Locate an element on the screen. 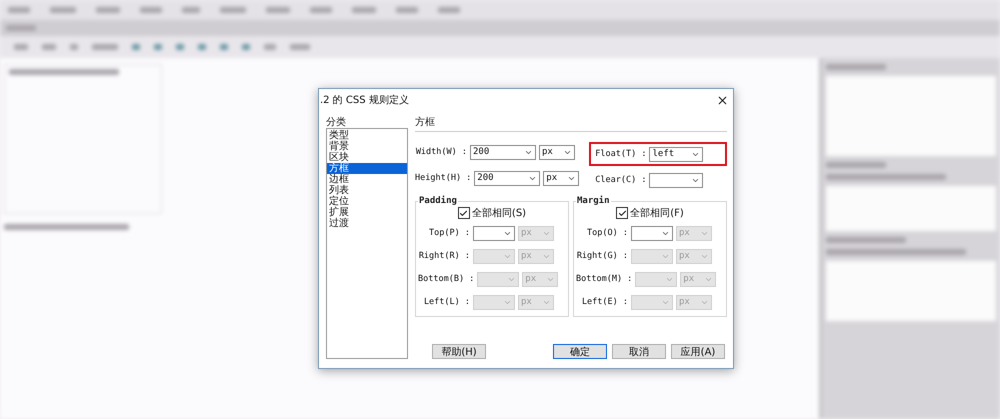  field-label: Bottom(B) : is located at coordinates (446, 279).